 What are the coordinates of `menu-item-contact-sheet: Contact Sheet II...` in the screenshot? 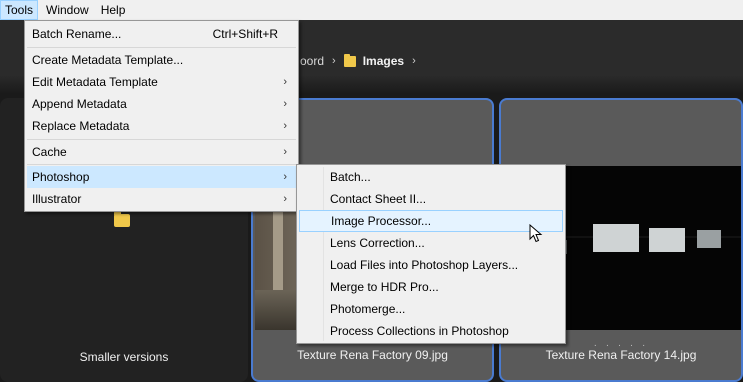 It's located at (431, 199).